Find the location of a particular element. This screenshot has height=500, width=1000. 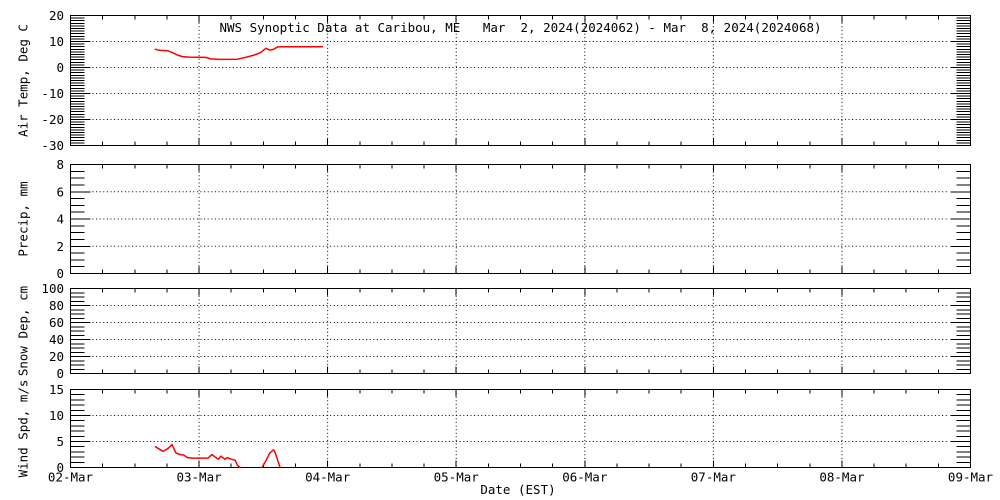

ticks is located at coordinates (520, 428).